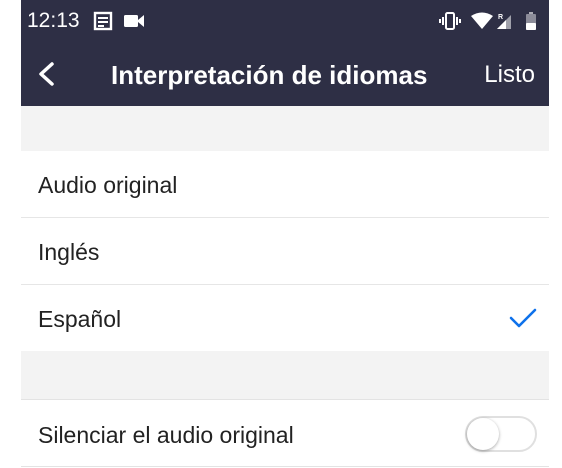  Describe the element at coordinates (509, 75) in the screenshot. I see `done-button: Listo` at that location.